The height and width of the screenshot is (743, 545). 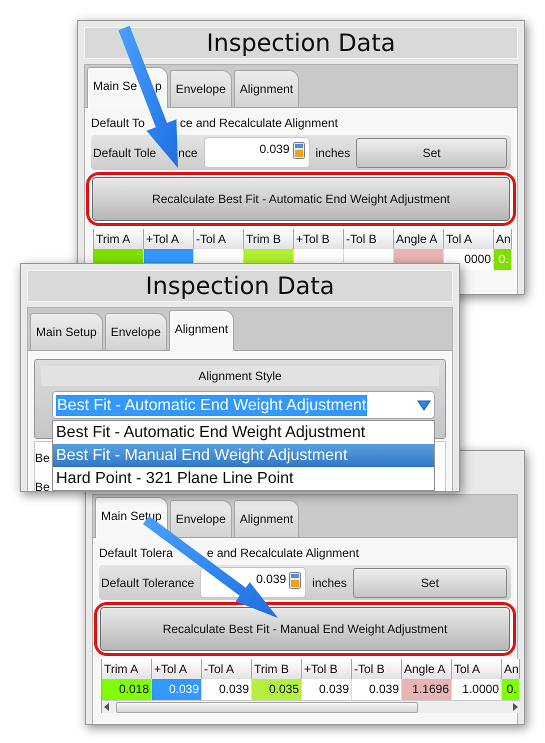 What do you see at coordinates (145, 153) in the screenshot?
I see `field-label: Default Tole nce` at bounding box center [145, 153].